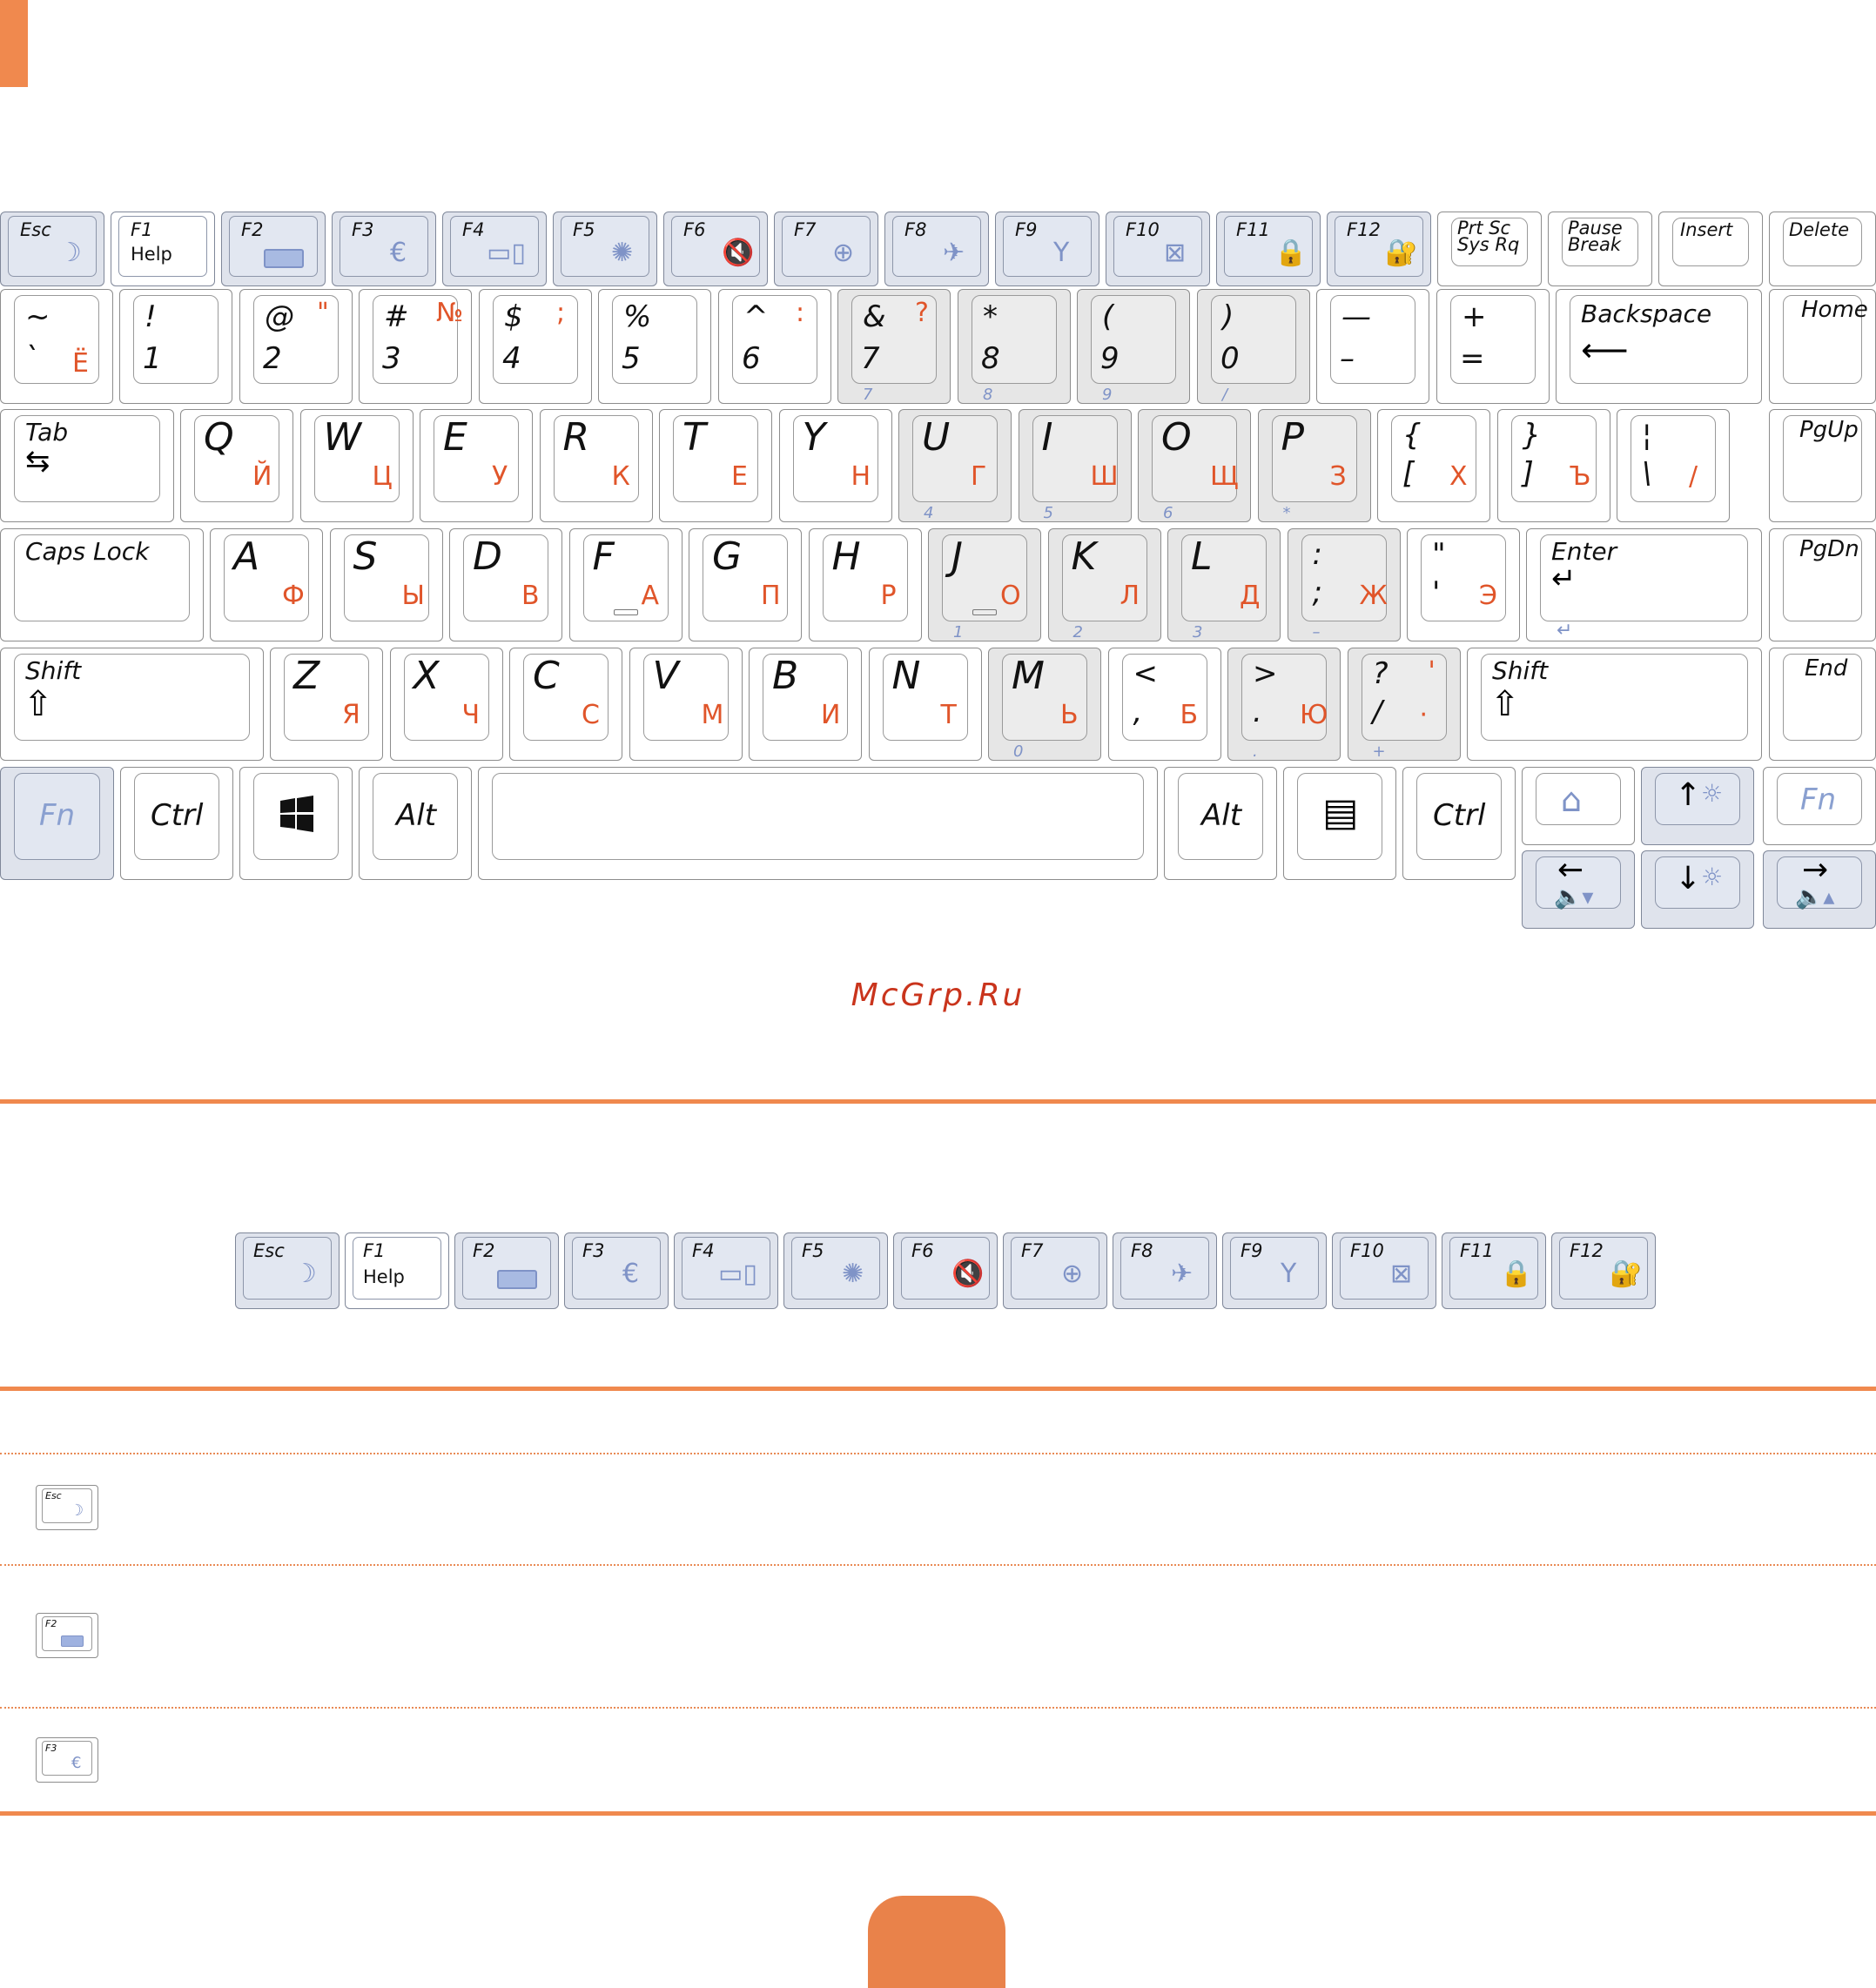 The image size is (1876, 1988). I want to click on mute-icon: 🔇, so click(968, 1274).